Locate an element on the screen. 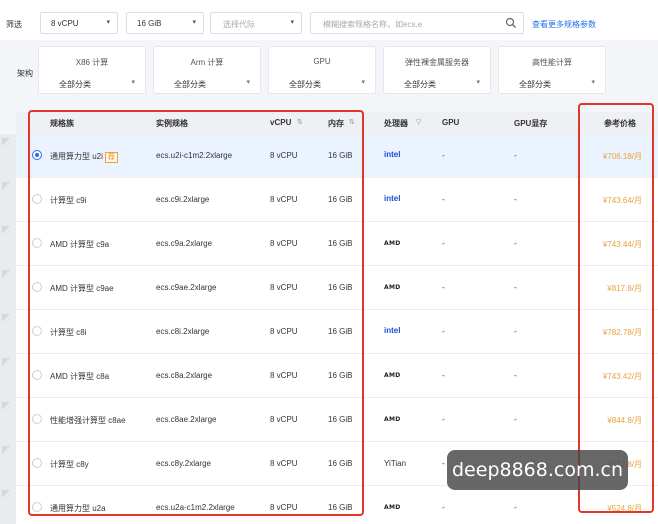 The image size is (658, 524). arch-card-bare-metal: 弹性裸金属服务器 全部分类 ▾ is located at coordinates (437, 70).